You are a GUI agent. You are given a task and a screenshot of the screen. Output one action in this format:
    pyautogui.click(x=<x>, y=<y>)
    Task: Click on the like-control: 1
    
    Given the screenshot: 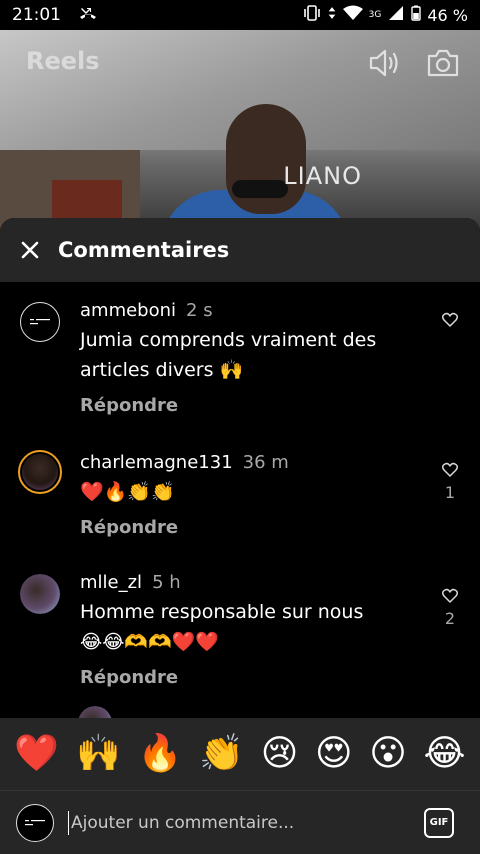 What is the action you would take?
    pyautogui.click(x=450, y=482)
    